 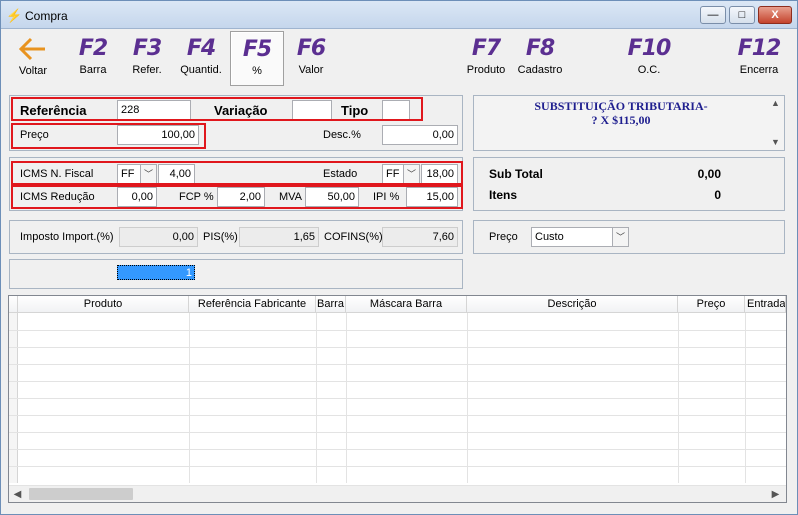 I want to click on f3-label: Refer., so click(x=147, y=70).